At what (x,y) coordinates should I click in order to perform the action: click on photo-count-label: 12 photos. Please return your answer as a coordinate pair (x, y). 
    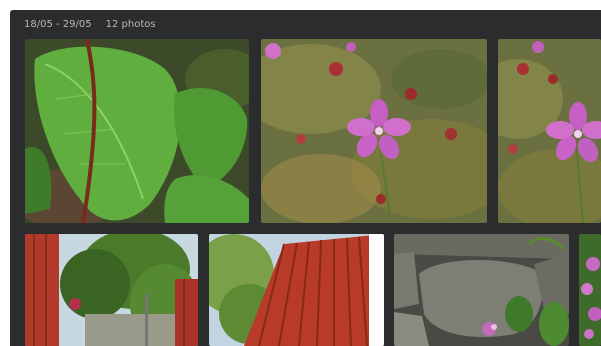
    Looking at the image, I should click on (130, 24).